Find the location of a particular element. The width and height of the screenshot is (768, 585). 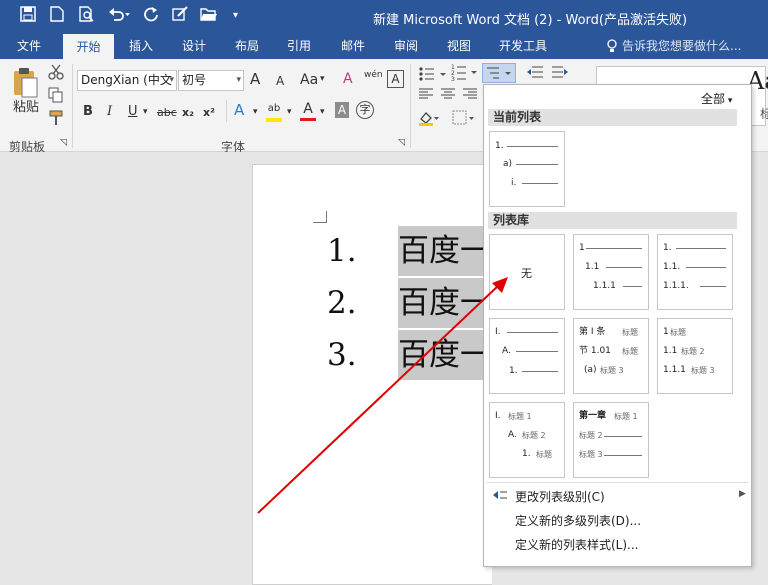

annotation-arrow is located at coordinates (382, 395).